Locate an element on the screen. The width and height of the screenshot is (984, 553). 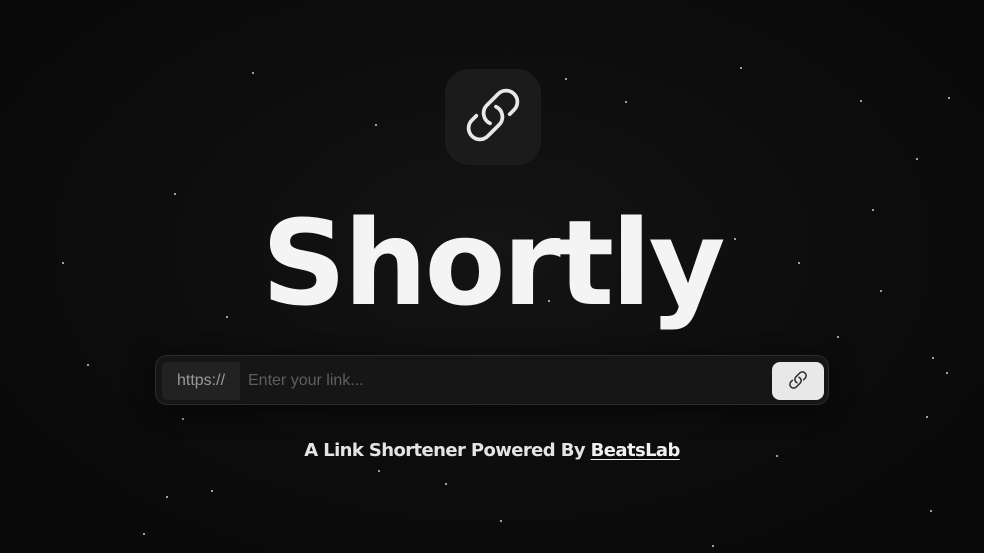
shorten-button is located at coordinates (798, 381).